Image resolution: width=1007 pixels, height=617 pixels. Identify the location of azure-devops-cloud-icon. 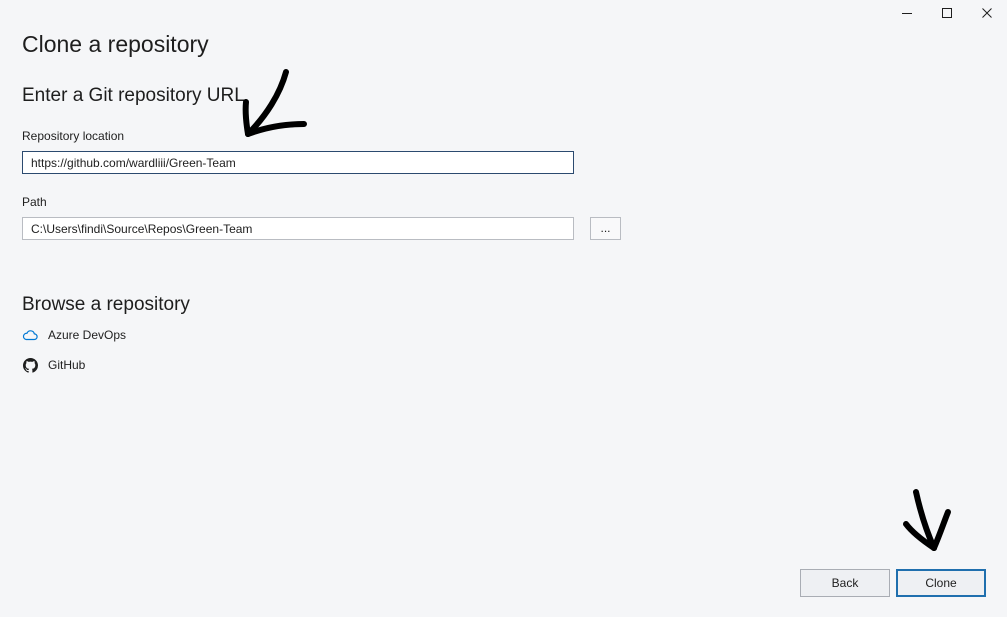
(30, 335).